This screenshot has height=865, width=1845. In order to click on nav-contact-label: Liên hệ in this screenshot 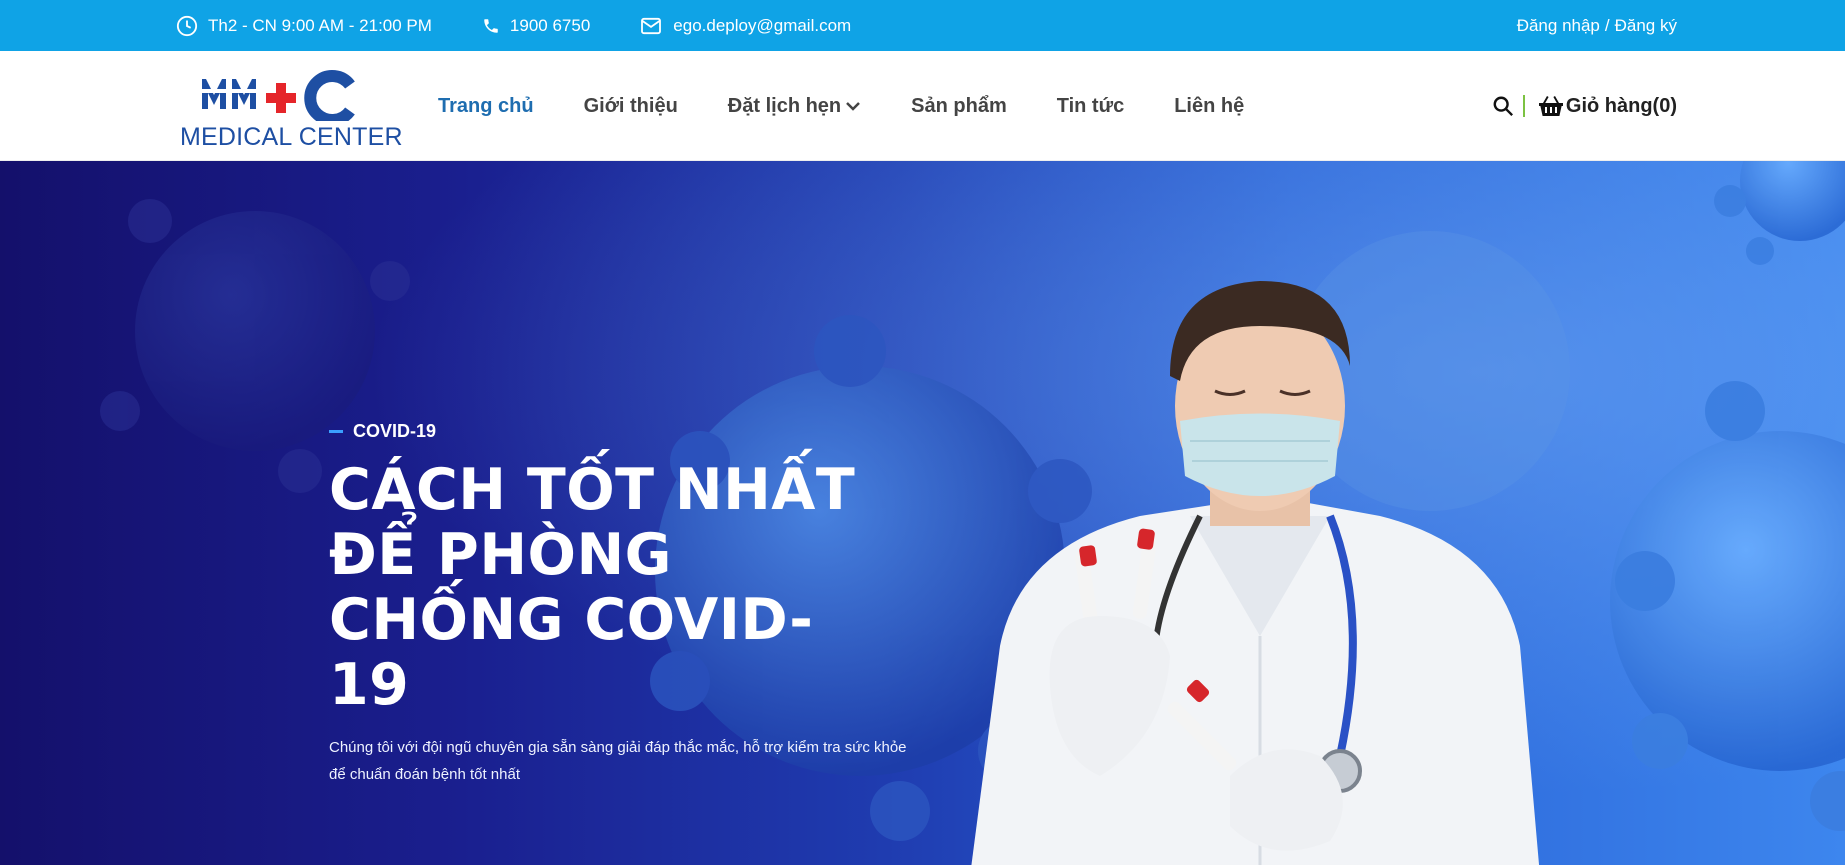, I will do `click(1209, 105)`.